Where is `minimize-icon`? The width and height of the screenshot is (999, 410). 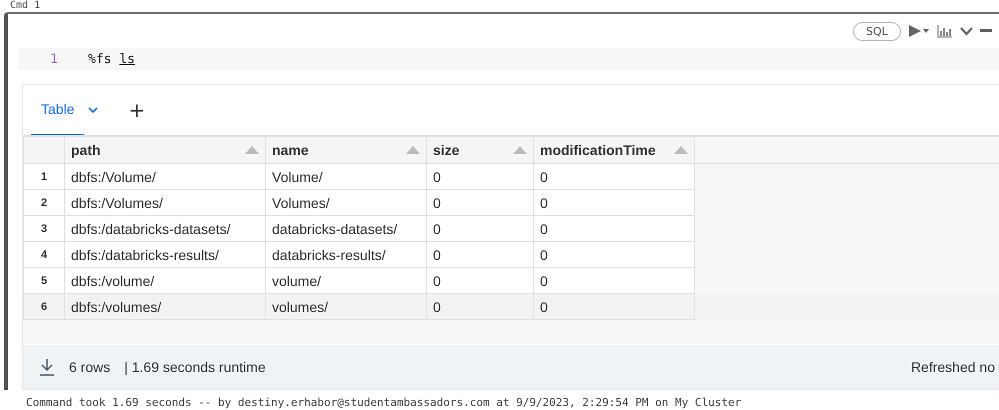 minimize-icon is located at coordinates (986, 31).